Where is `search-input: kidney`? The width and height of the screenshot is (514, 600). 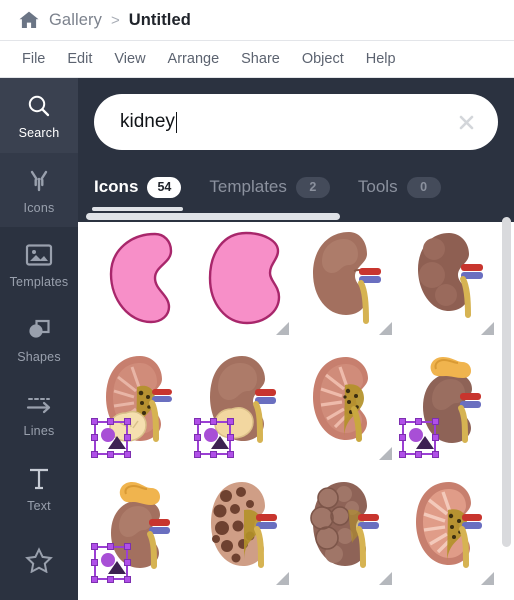 search-input: kidney is located at coordinates (296, 122).